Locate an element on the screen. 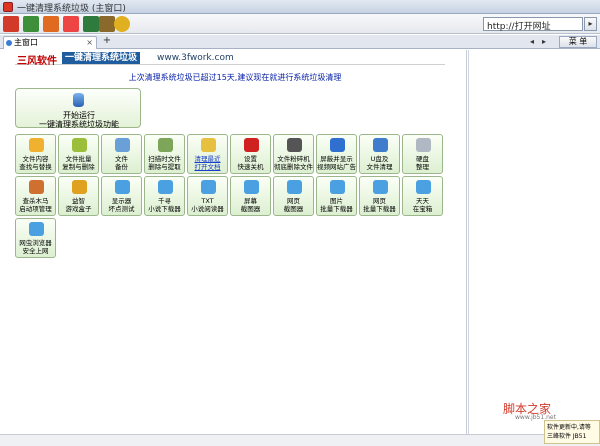  banner: 三风软件 一键清理系统垃圾 www.3fwork.com is located at coordinates (230, 59).